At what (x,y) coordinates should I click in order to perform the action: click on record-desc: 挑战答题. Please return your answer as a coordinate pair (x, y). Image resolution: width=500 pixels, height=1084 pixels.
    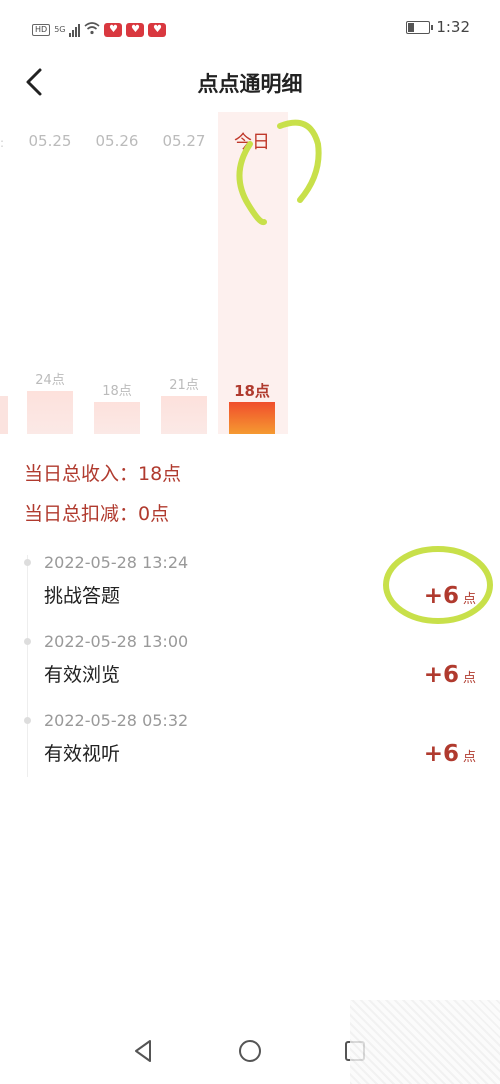
    Looking at the image, I should click on (82, 596).